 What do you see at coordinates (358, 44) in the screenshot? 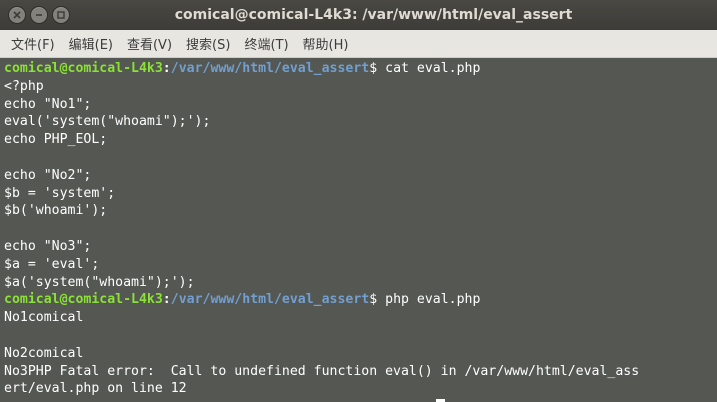
I see `menu-bar: 文件(F) 编辑(E) 查看(V) 搜索(S) 终端(T) 帮助(H)` at bounding box center [358, 44].